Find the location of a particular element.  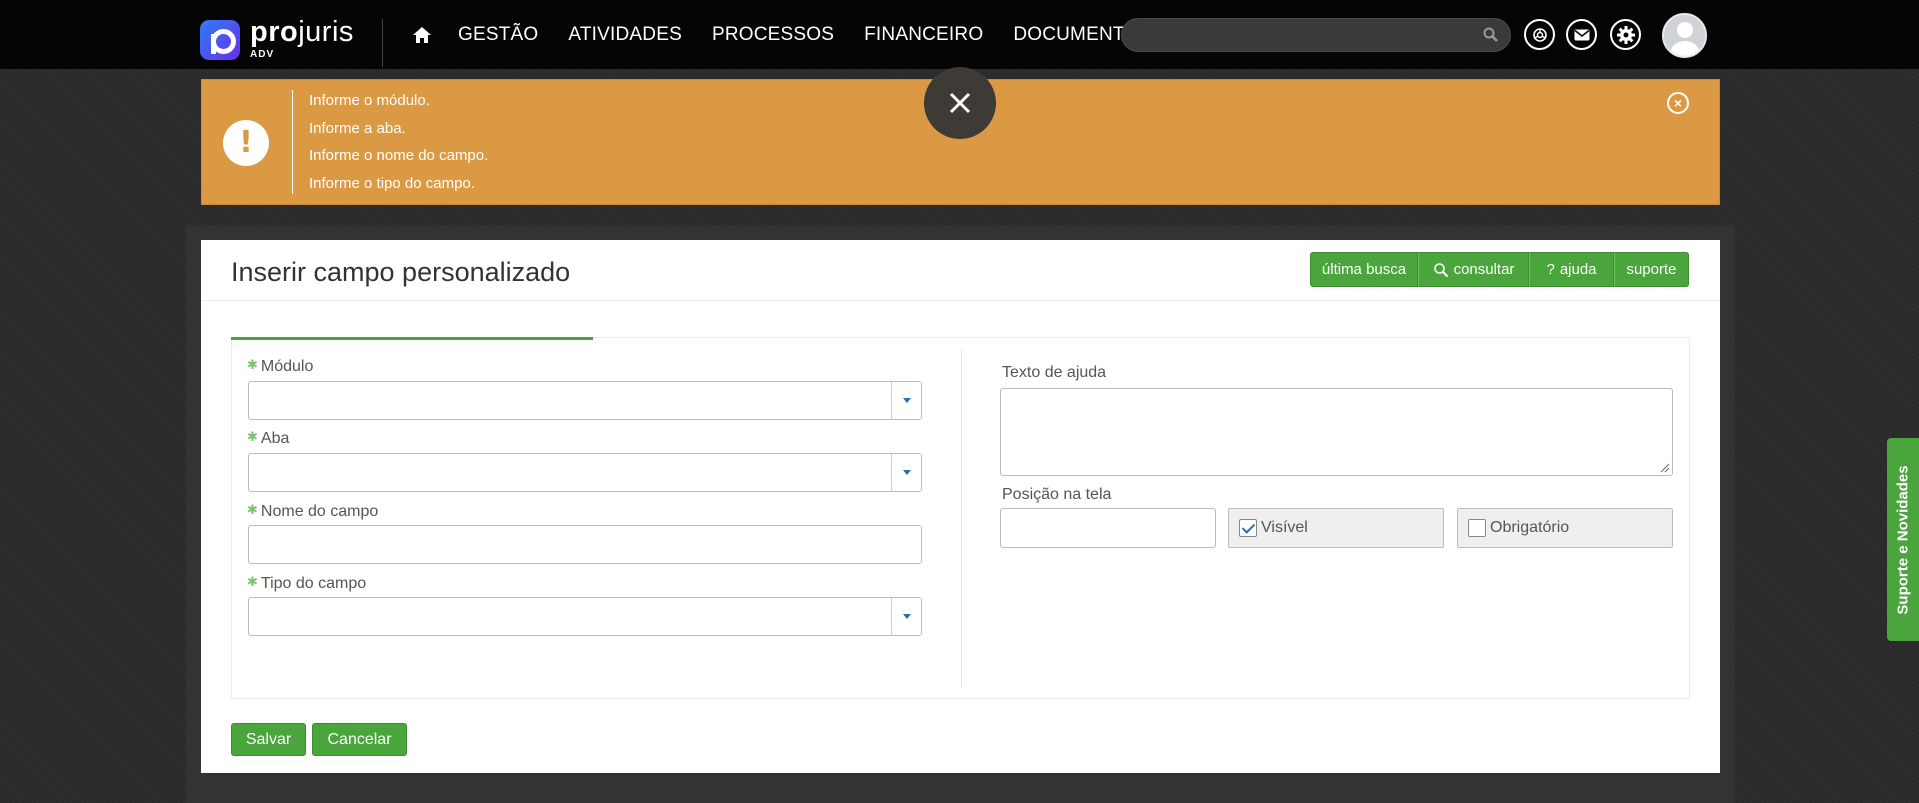

openai-icon is located at coordinates (1539, 34).